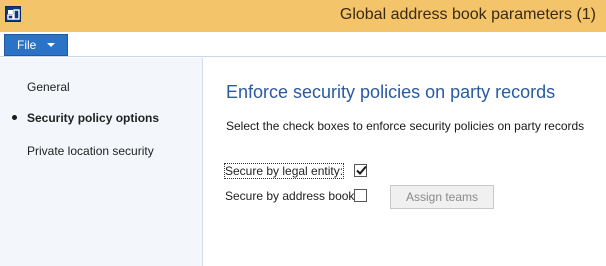 This screenshot has height=266, width=606. Describe the element at coordinates (93, 118) in the screenshot. I see `nav-item-security-policy-options: Security policy options` at that location.